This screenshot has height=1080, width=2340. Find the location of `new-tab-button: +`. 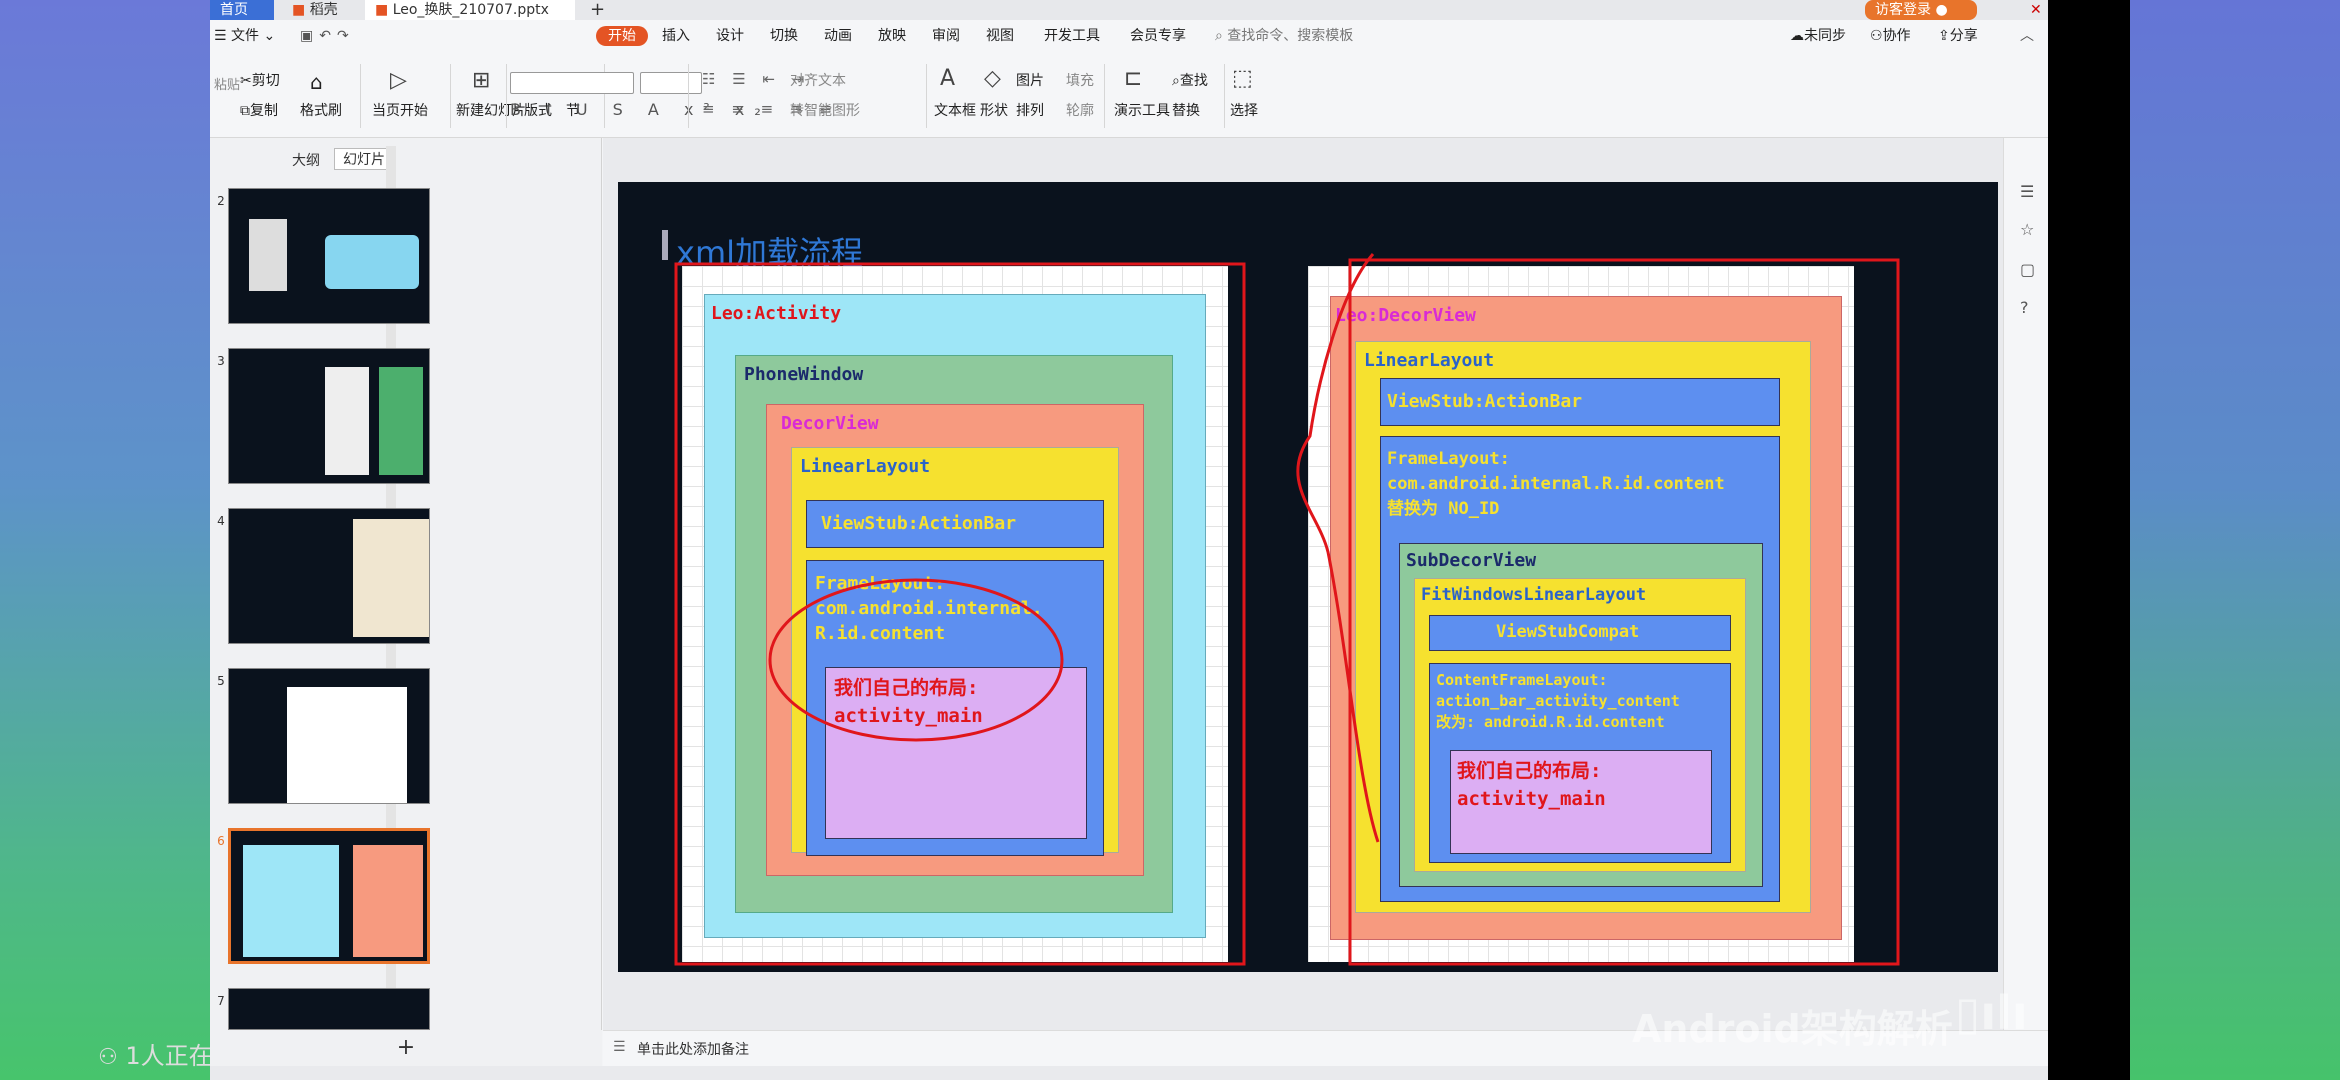

new-tab-button: + is located at coordinates (595, 10).